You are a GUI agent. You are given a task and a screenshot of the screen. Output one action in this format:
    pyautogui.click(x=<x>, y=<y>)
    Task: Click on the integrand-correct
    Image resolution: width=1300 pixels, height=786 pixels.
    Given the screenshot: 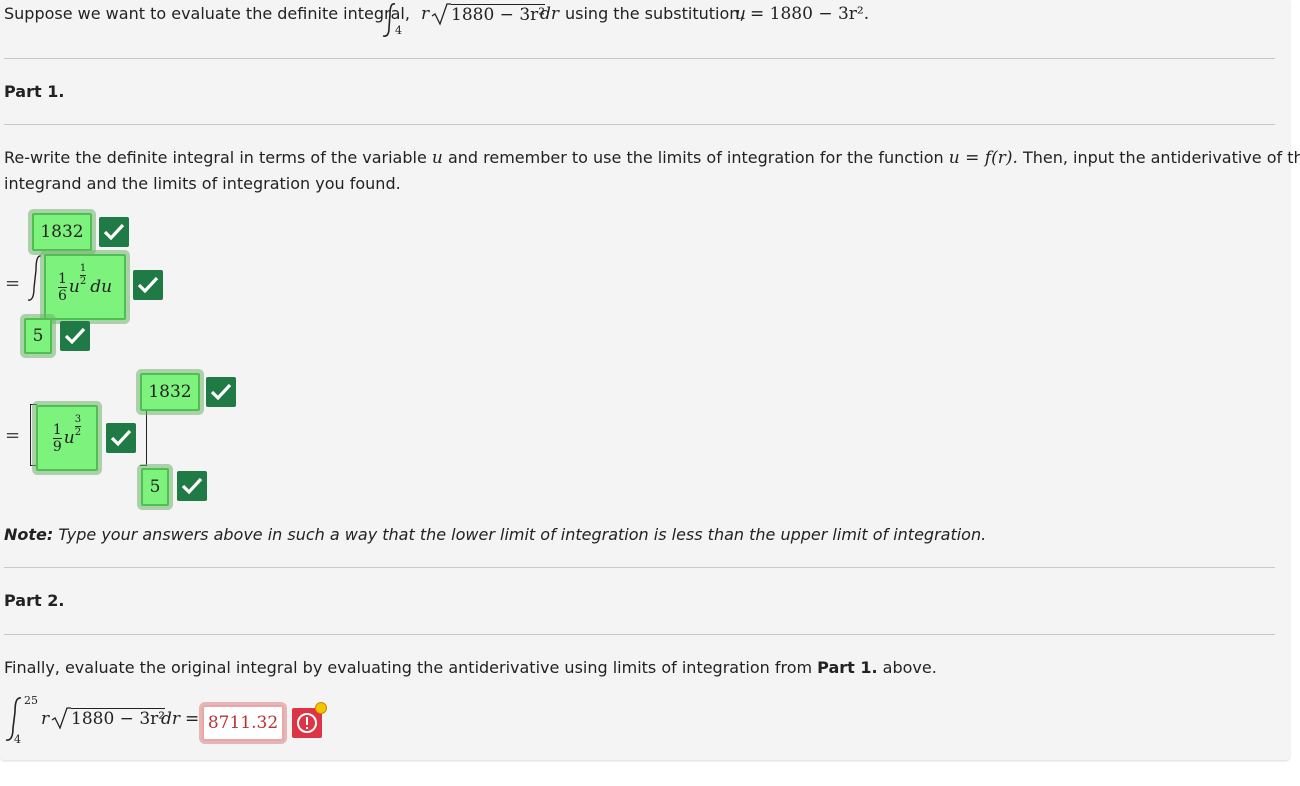 What is the action you would take?
    pyautogui.click(x=148, y=285)
    